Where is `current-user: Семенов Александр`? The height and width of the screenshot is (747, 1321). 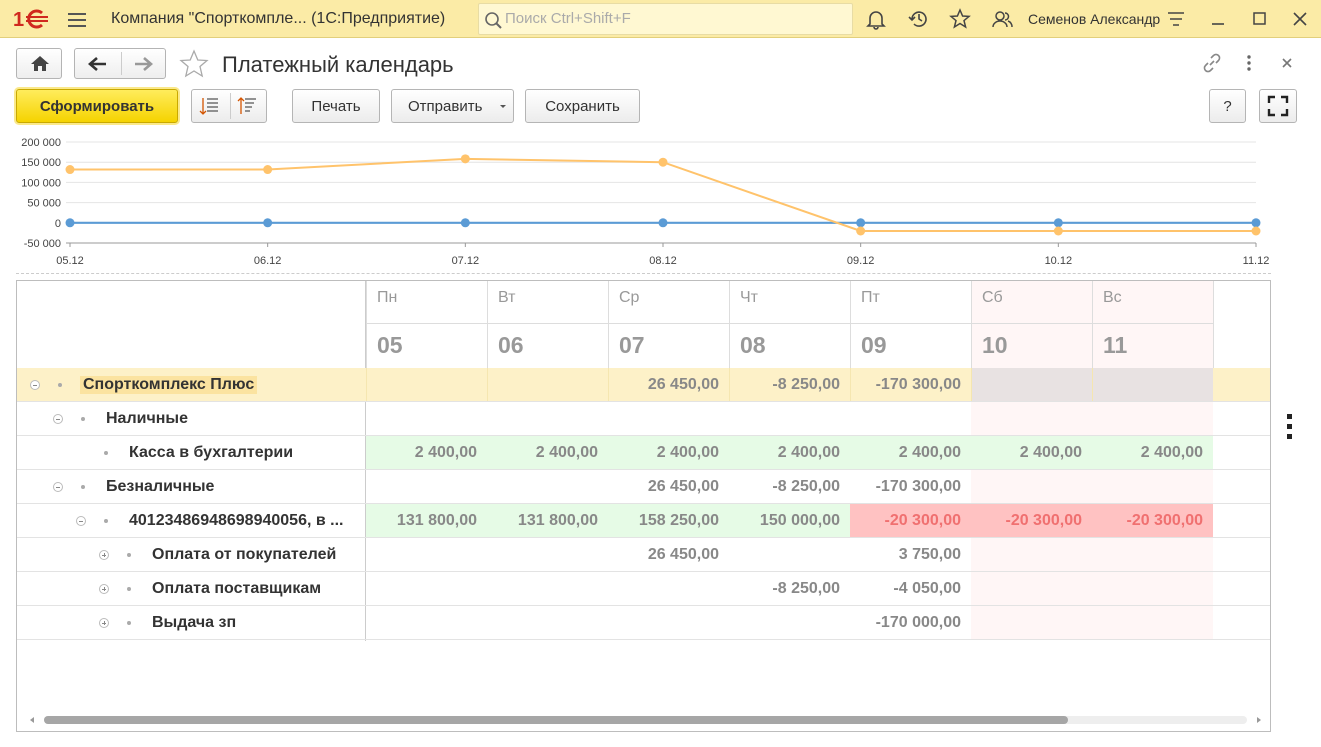
current-user: Семенов Александр is located at coordinates (1094, 19).